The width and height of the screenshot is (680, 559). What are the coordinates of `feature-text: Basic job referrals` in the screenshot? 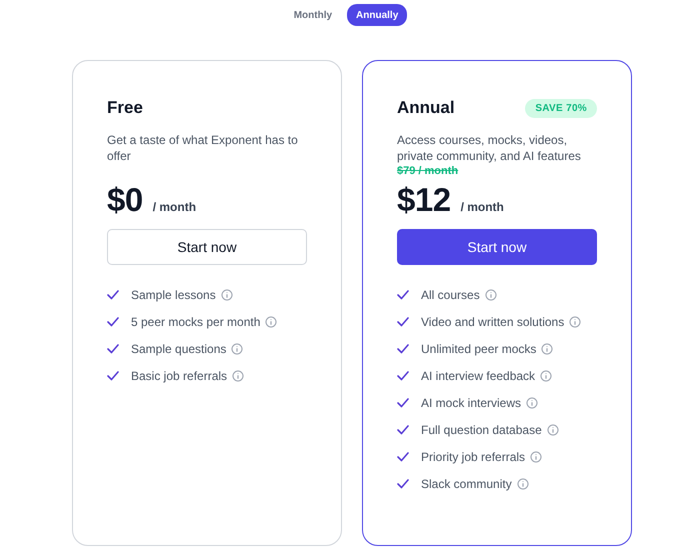 It's located at (179, 376).